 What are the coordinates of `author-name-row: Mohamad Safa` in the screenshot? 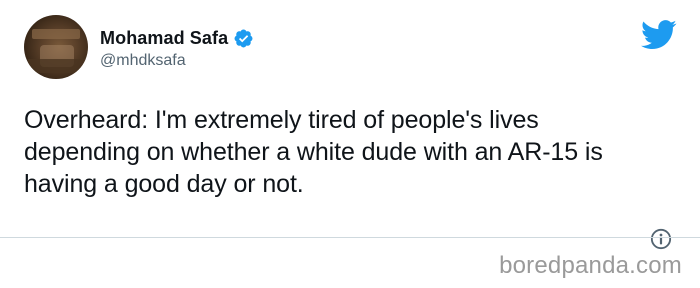 It's located at (177, 38).